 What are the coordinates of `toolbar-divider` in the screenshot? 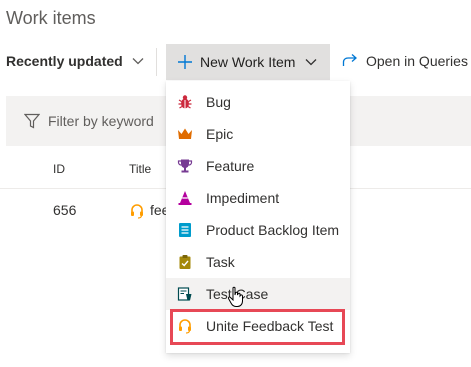 It's located at (156, 62).